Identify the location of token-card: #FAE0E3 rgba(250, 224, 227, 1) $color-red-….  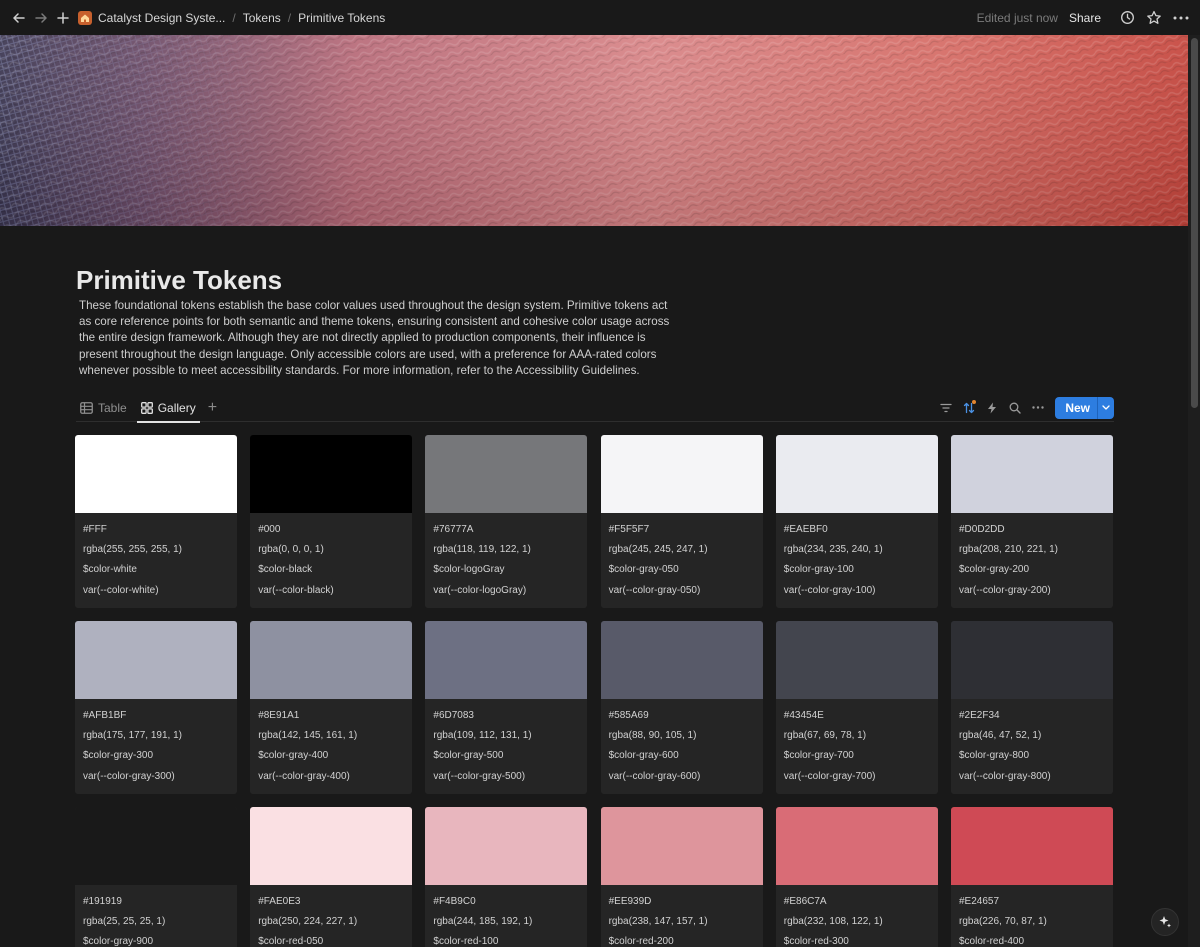
(331, 877).